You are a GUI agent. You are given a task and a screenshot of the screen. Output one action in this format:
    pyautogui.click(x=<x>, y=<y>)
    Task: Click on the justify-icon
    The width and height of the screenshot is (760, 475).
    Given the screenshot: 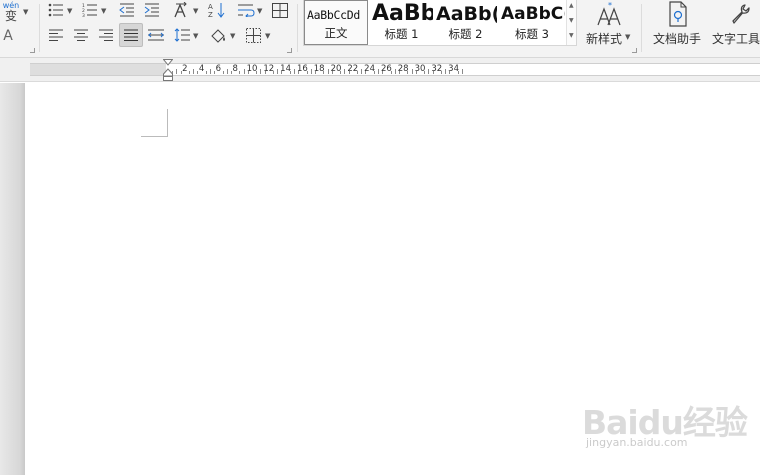 What is the action you would take?
    pyautogui.click(x=131, y=35)
    